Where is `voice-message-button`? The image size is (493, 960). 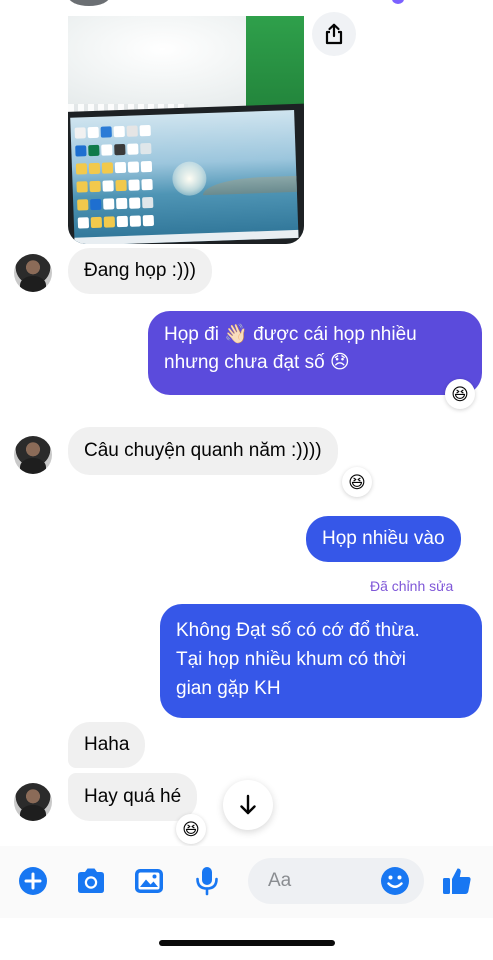
voice-message-button is located at coordinates (207, 881).